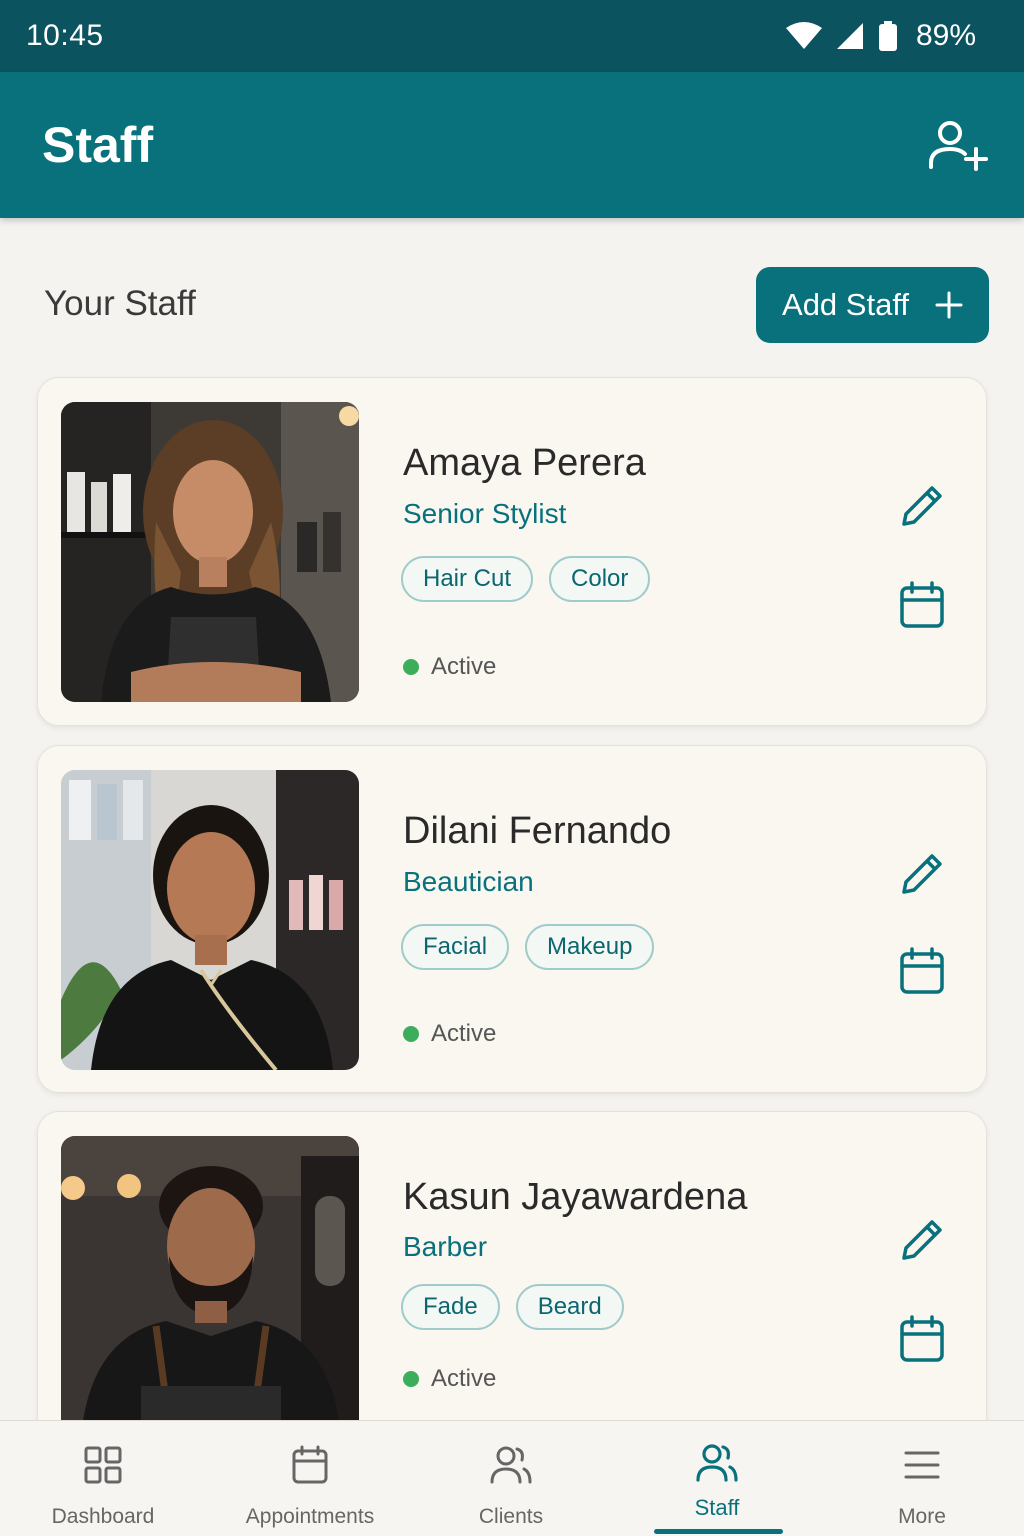  Describe the element at coordinates (524, 463) in the screenshot. I see `staff-name: Amaya Perera` at that location.